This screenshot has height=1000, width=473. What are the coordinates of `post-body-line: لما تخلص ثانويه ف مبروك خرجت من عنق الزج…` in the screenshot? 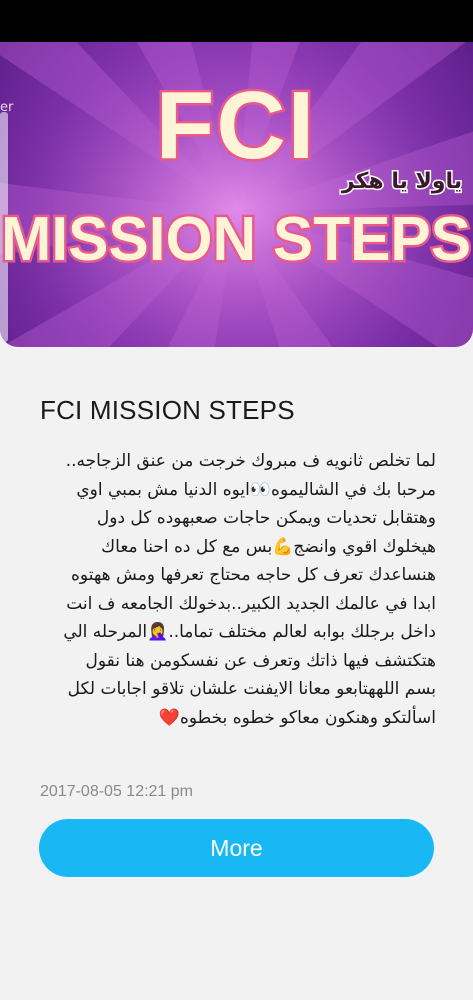 It's located at (250, 461).